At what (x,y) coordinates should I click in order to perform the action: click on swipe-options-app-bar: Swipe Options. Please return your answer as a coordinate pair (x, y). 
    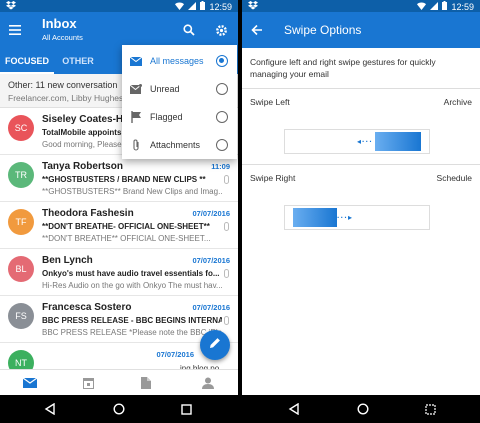
    Looking at the image, I should click on (361, 30).